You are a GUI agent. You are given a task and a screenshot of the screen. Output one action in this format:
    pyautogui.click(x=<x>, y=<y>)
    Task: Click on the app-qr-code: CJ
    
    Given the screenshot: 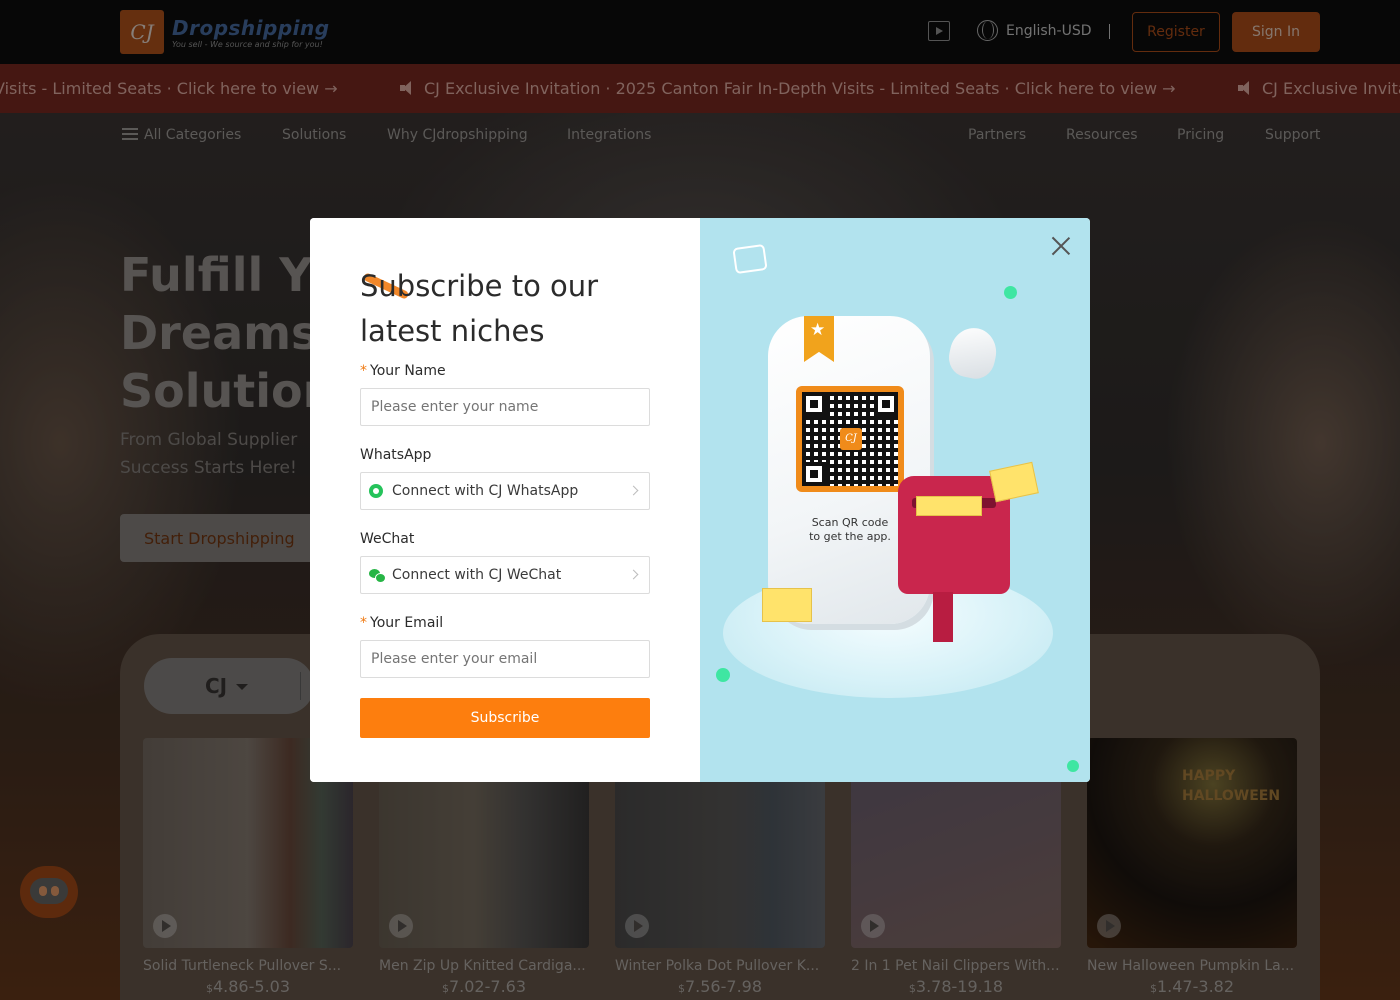 What is the action you would take?
    pyautogui.click(x=850, y=439)
    